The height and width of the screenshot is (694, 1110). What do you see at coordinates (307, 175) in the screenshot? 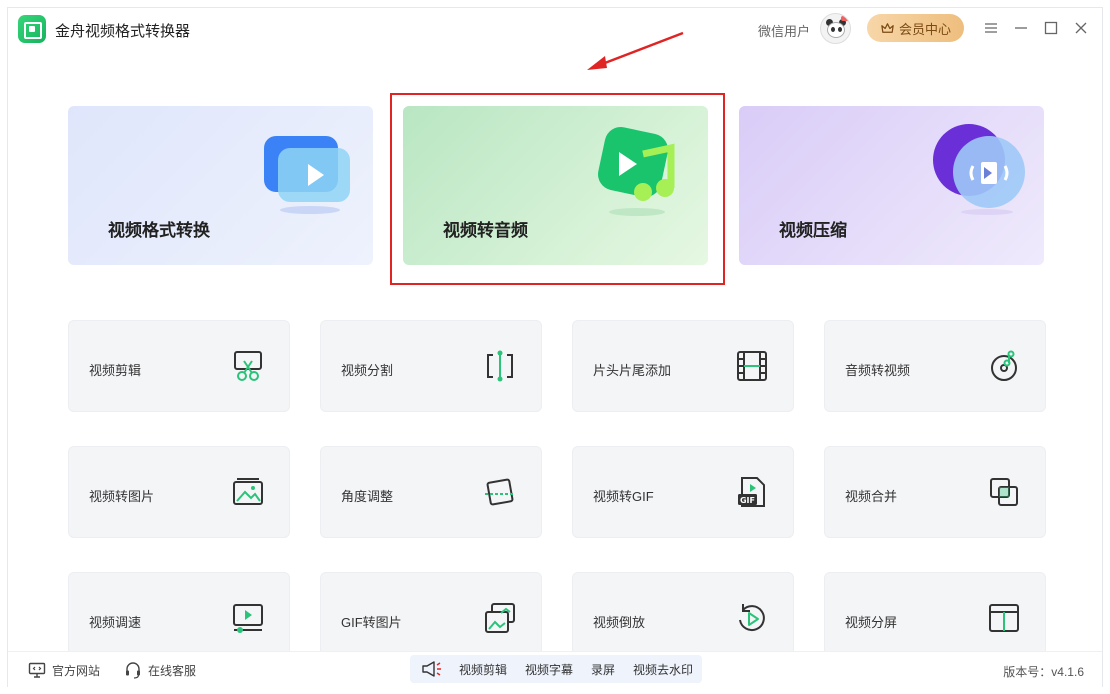
I see `video-play-icon` at bounding box center [307, 175].